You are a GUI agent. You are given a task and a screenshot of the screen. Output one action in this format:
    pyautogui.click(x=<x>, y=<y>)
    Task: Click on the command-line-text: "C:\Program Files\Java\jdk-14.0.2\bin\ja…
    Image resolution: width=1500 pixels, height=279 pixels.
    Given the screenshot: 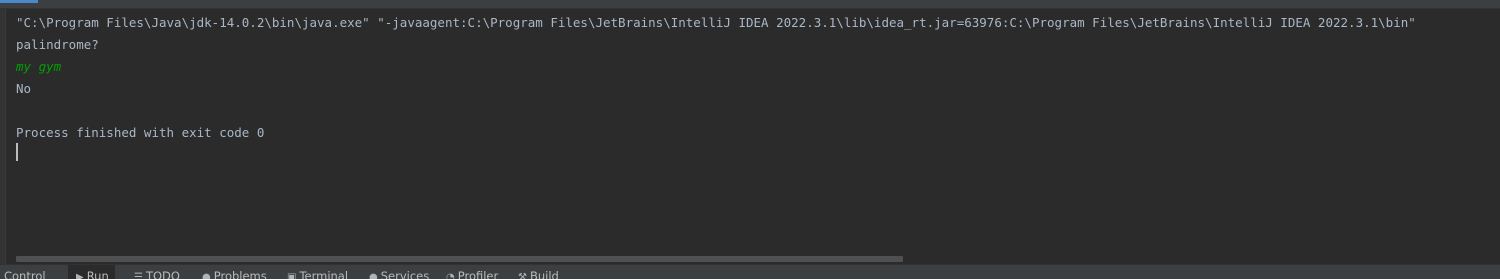 What is the action you would take?
    pyautogui.click(x=716, y=22)
    